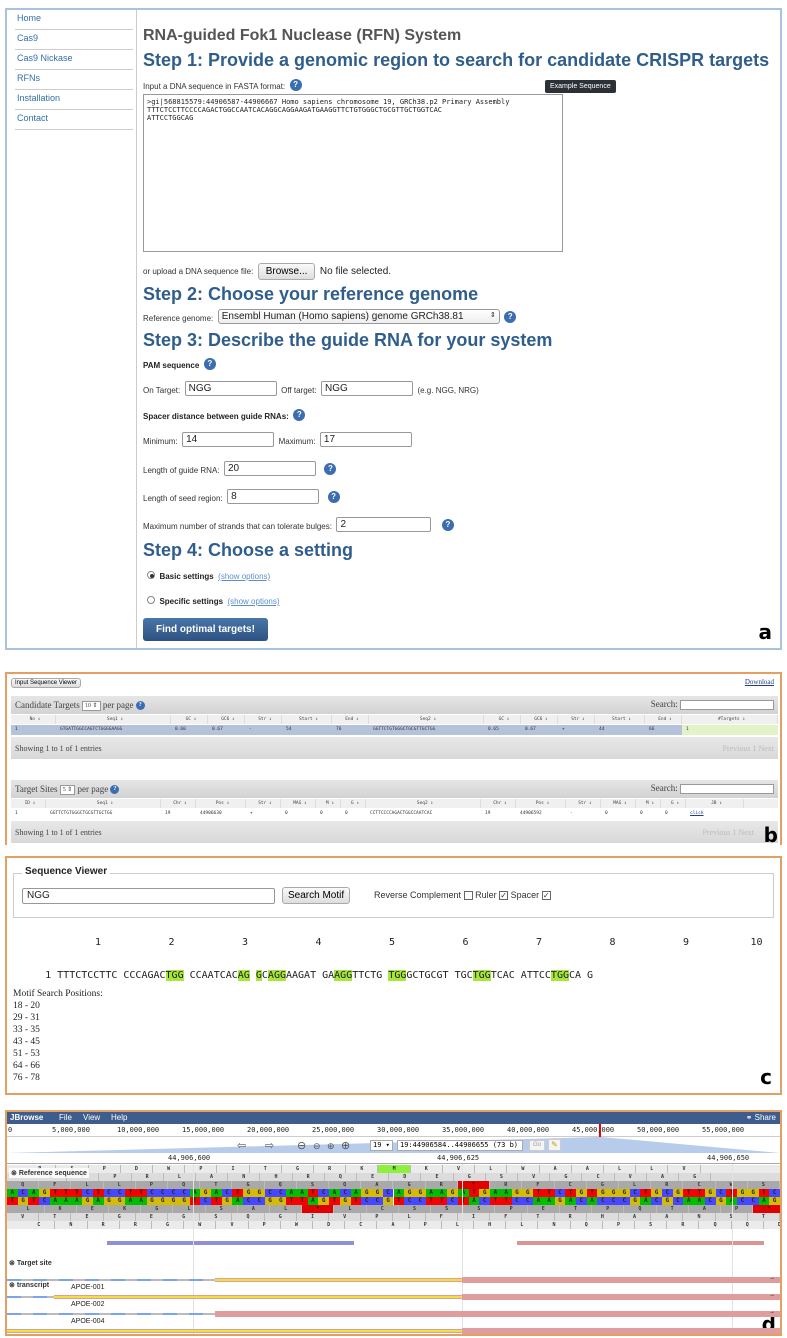 The image size is (787, 1338). I want to click on sidebar-item-contact: Contact, so click(74, 120).